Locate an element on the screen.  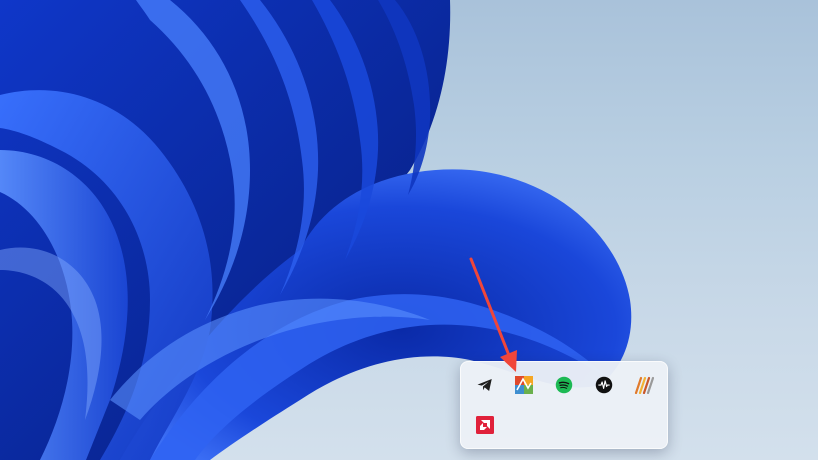
audio-waveform-icon-glyph is located at coordinates (604, 385).